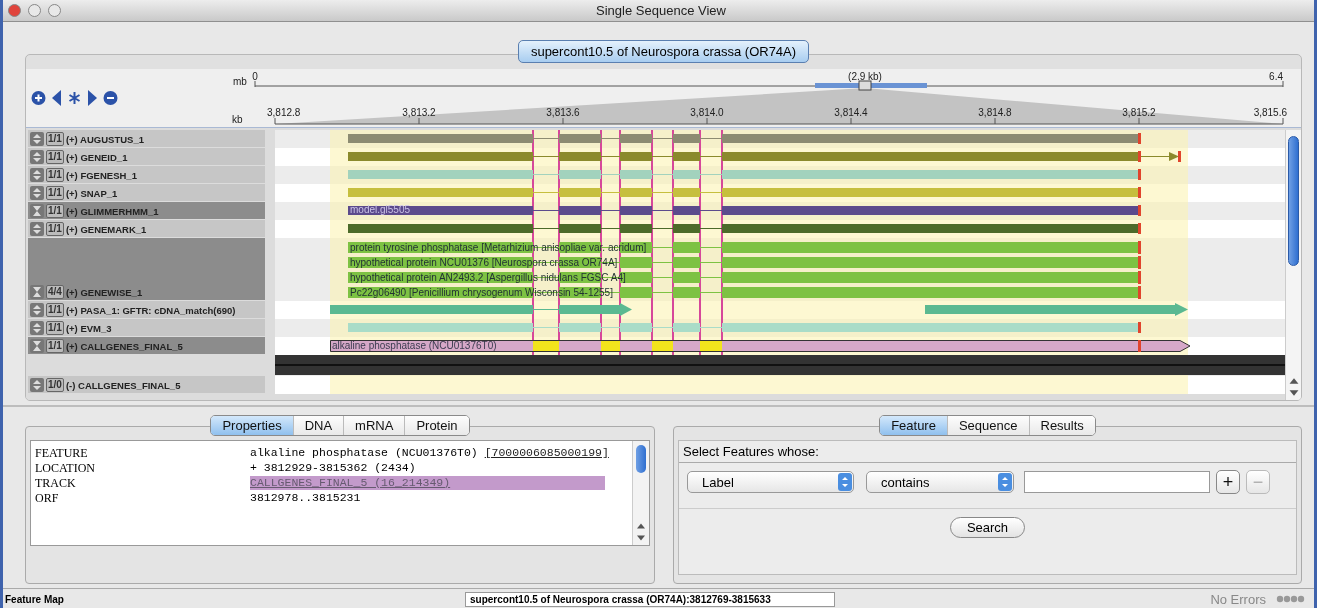 Image resolution: width=1317 pixels, height=608 pixels. Describe the element at coordinates (34, 10) in the screenshot. I see `minimize-button` at that location.